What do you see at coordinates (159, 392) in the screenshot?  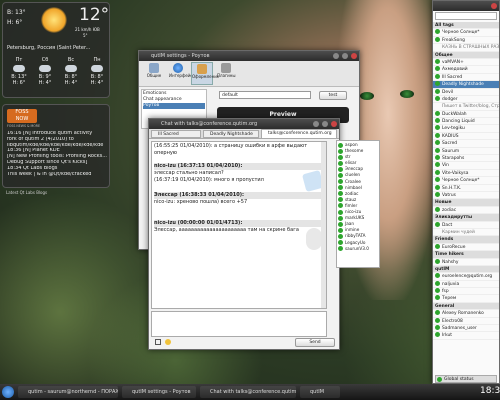 I see `task-settings: qutIM settings - Роутов` at bounding box center [159, 392].